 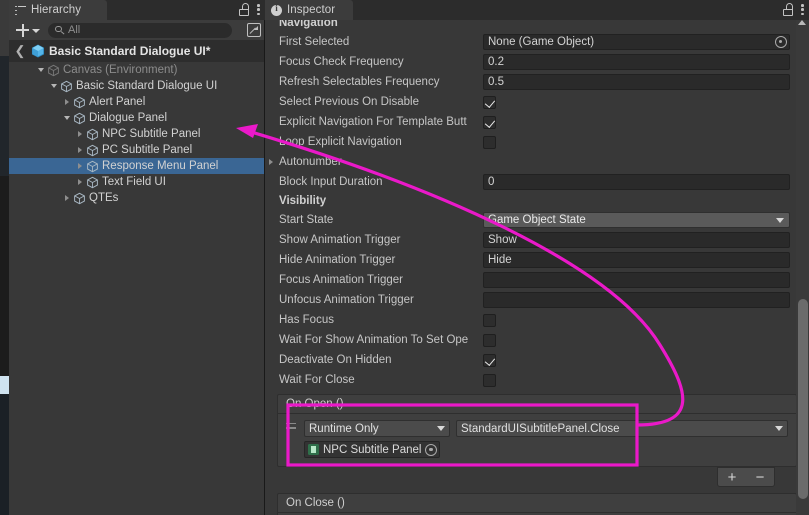 What do you see at coordinates (137, 166) in the screenshot?
I see `hierarchy-row-response-menu-panel: Response Menu Panel` at bounding box center [137, 166].